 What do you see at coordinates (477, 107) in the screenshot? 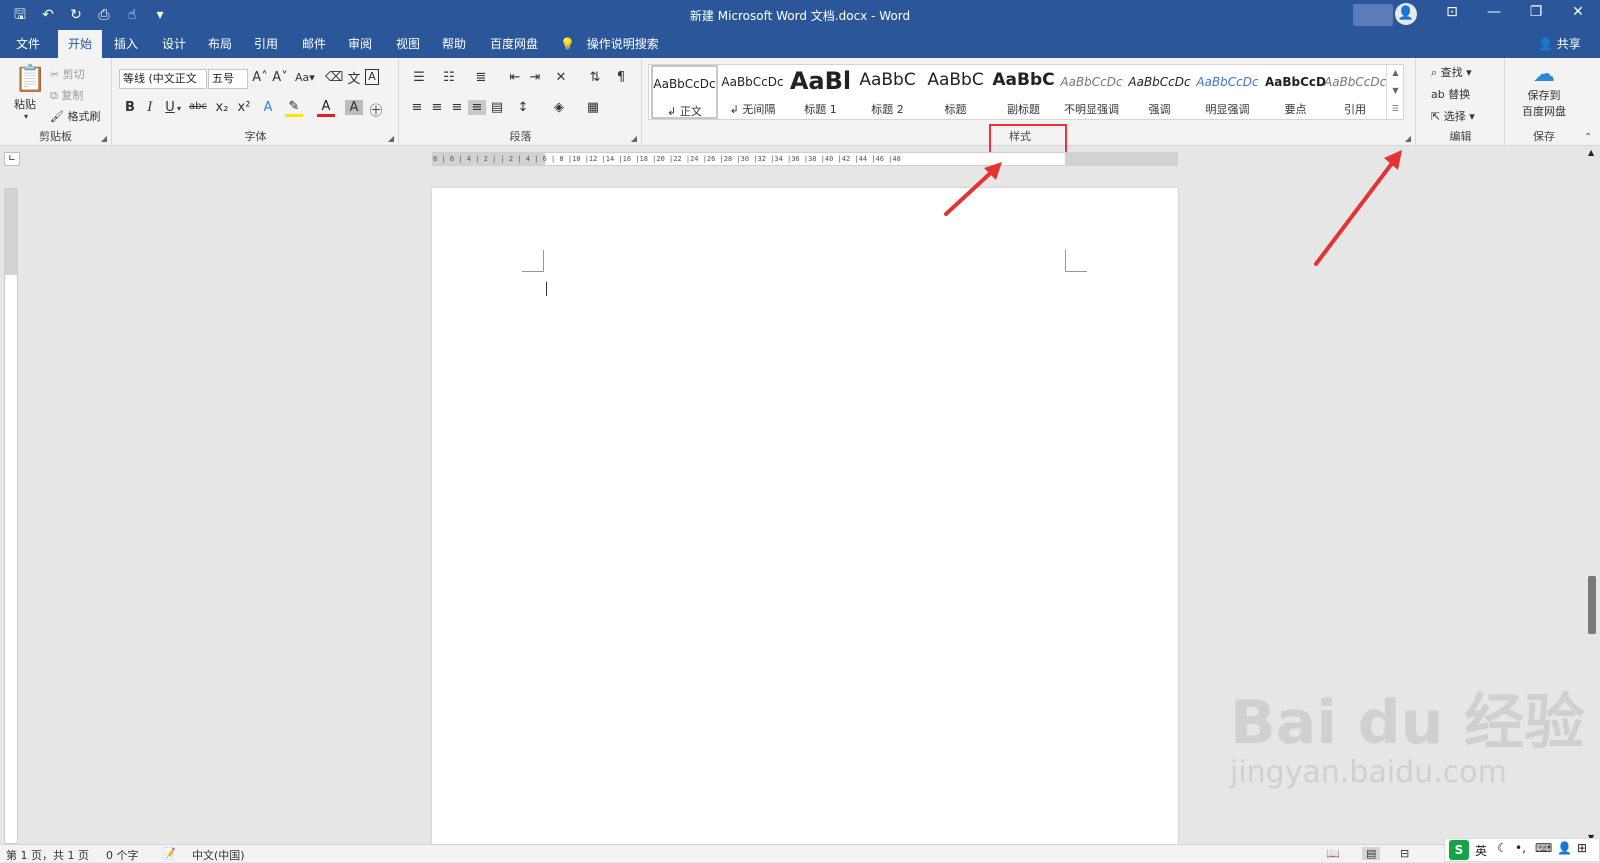
I see `justify-icon: ≡` at bounding box center [477, 107].